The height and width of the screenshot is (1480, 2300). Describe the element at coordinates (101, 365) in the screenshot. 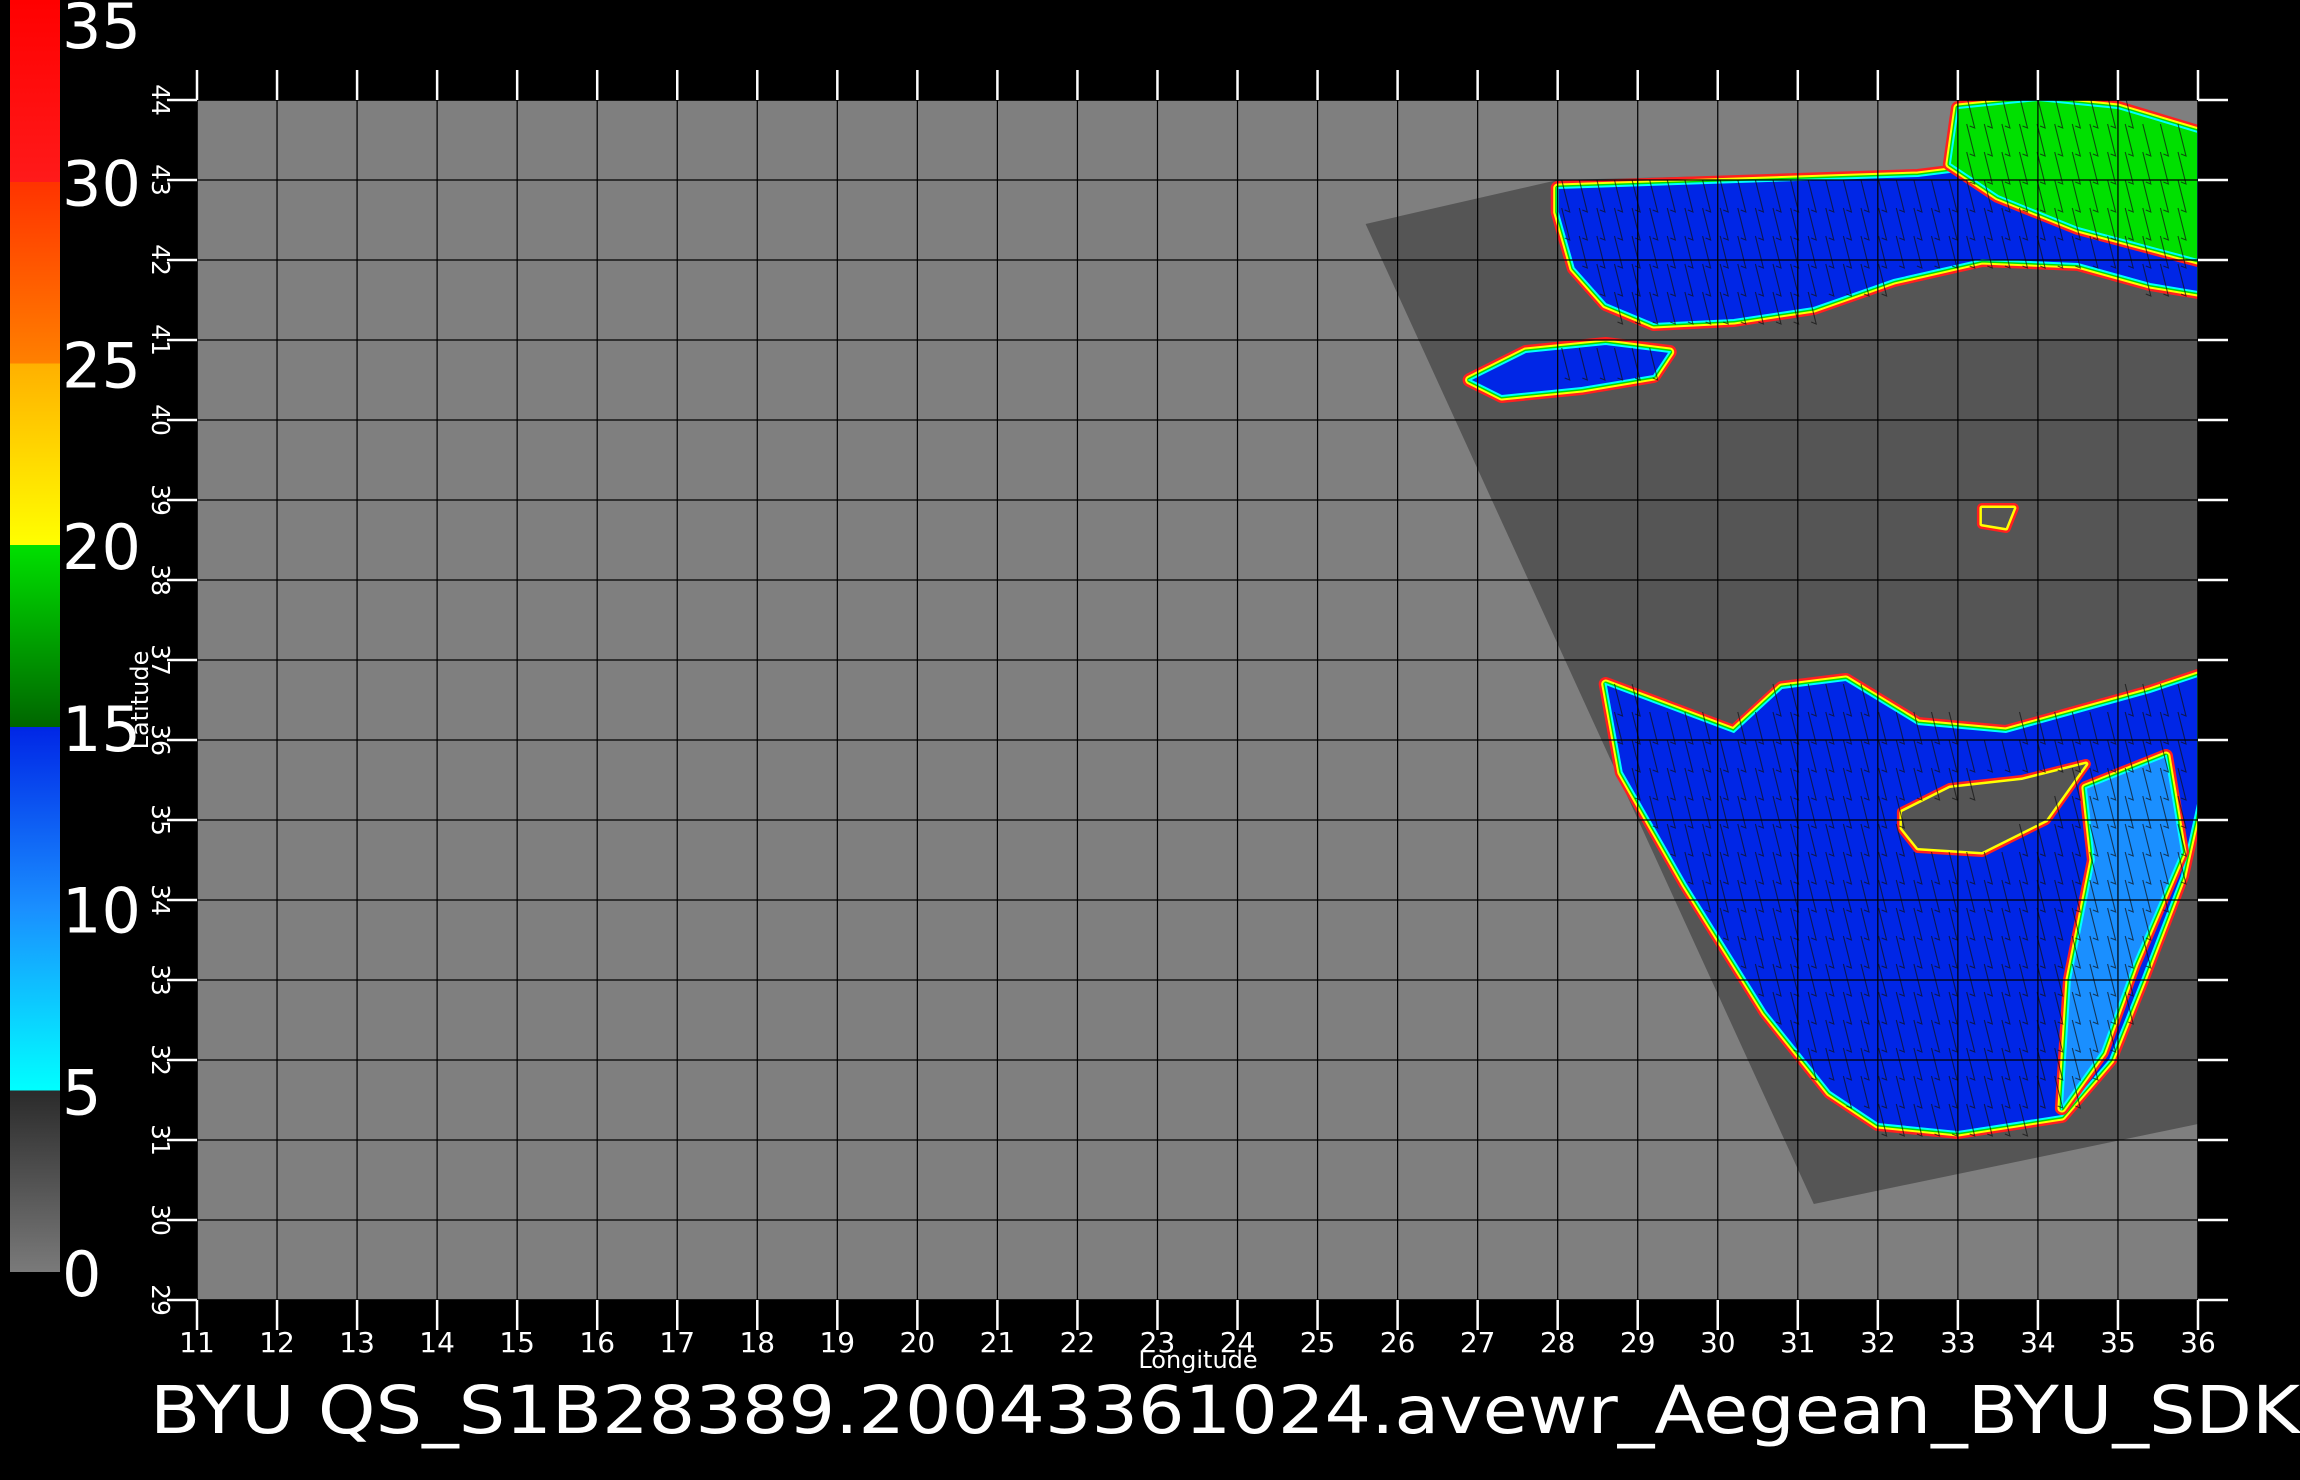

I see `colorbar-label: 25` at that location.